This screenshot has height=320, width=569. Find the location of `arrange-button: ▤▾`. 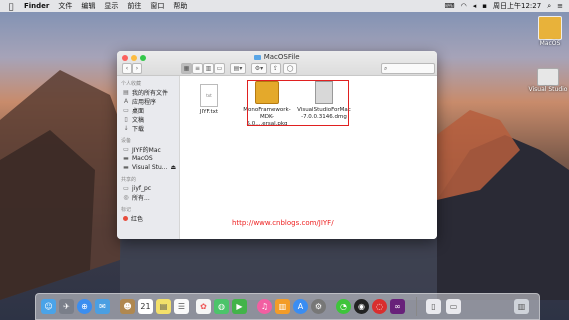

arrange-button: ▤▾ is located at coordinates (238, 68).